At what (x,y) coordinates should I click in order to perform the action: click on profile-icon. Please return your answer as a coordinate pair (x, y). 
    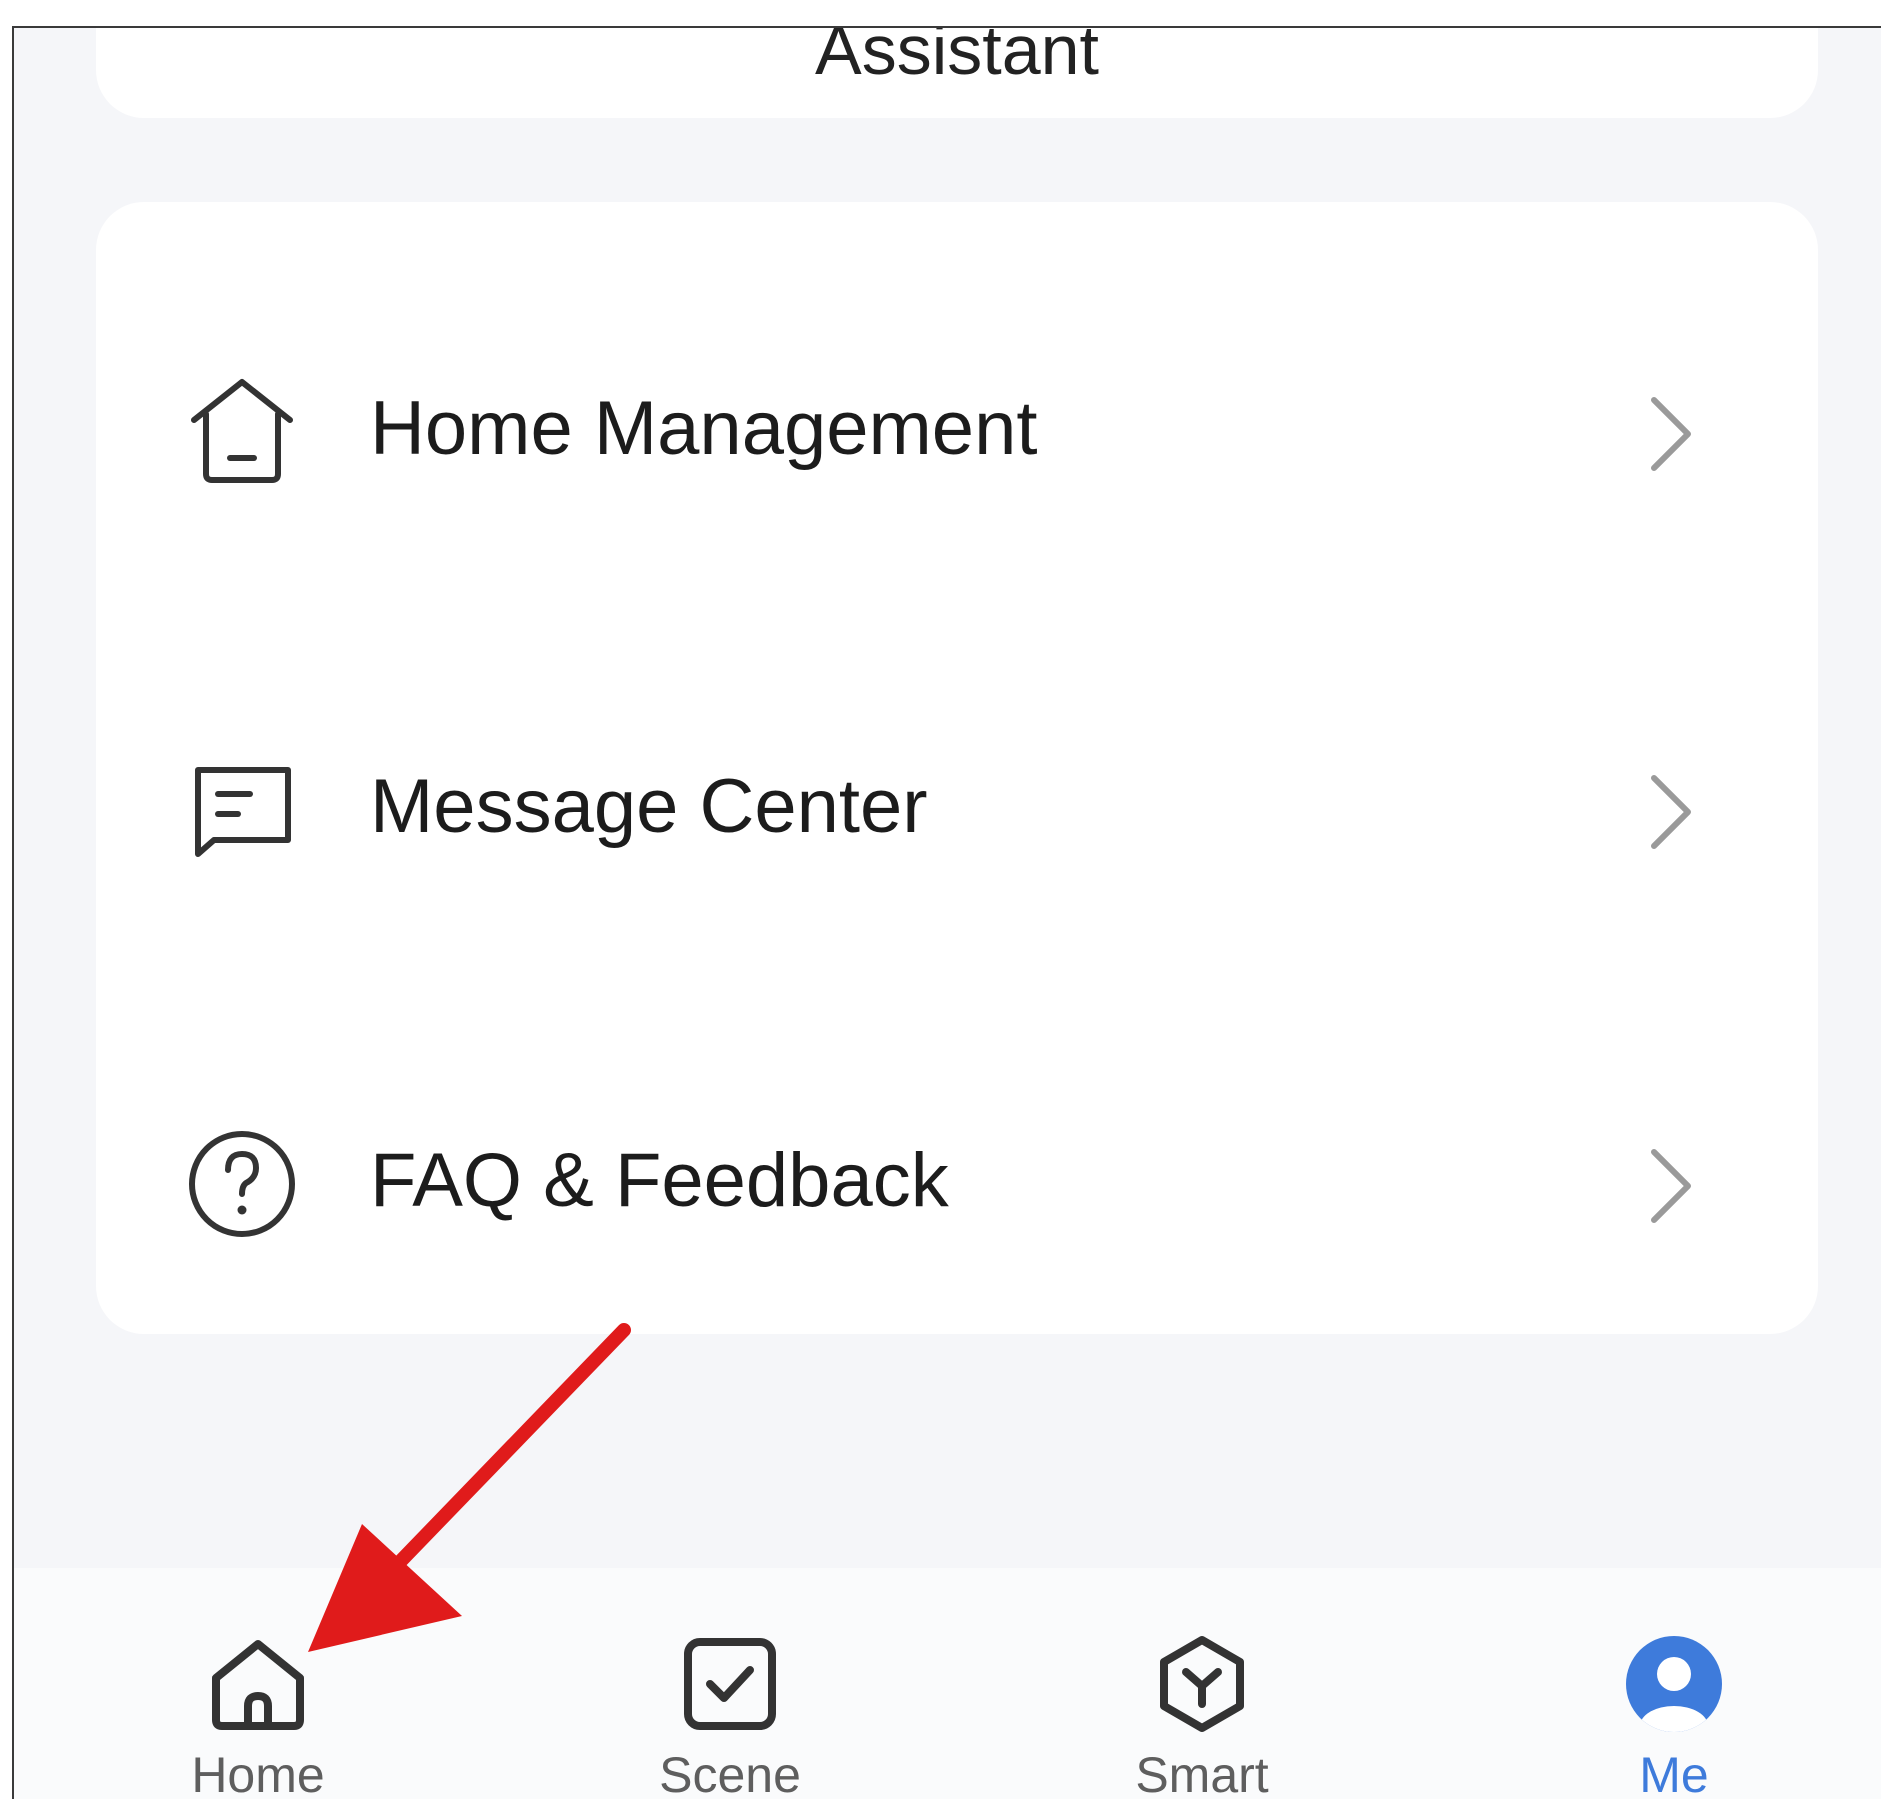
    Looking at the image, I should click on (1674, 1684).